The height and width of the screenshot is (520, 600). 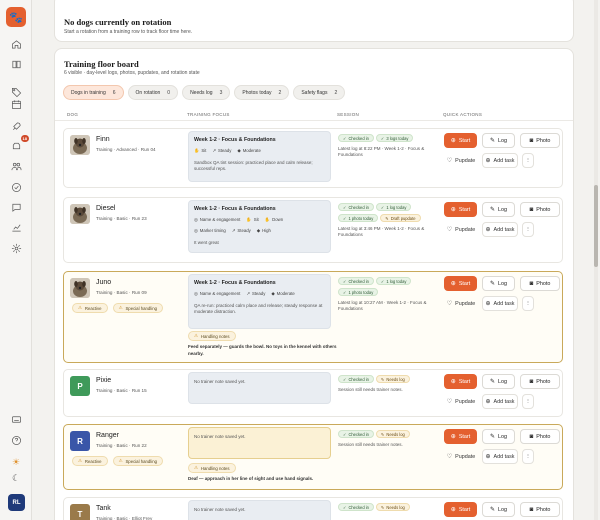 What do you see at coordinates (124, 518) in the screenshot?
I see `dog-meta: Training · Basic · Elliot Frey` at bounding box center [124, 518].